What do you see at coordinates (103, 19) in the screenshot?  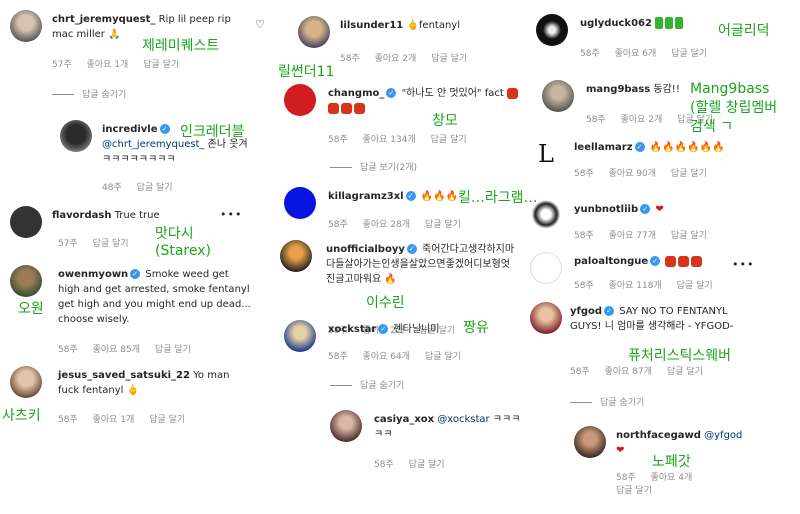 I see `username: chrt_jeremyquest_` at bounding box center [103, 19].